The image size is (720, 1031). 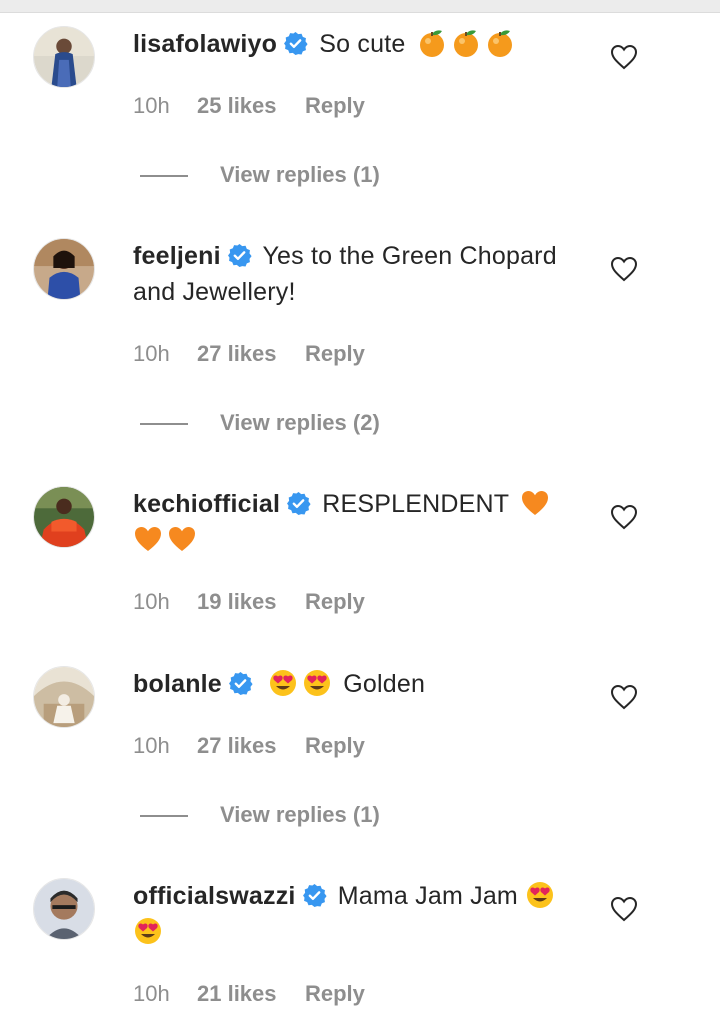 I want to click on view-replies-button: View replies (2), so click(x=260, y=423).